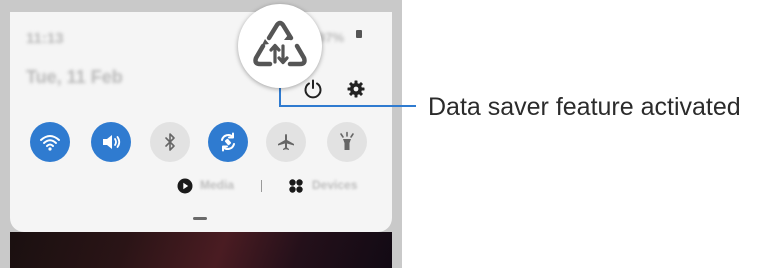  Describe the element at coordinates (584, 107) in the screenshot. I see `callout-label: Data saver feature activated` at that location.